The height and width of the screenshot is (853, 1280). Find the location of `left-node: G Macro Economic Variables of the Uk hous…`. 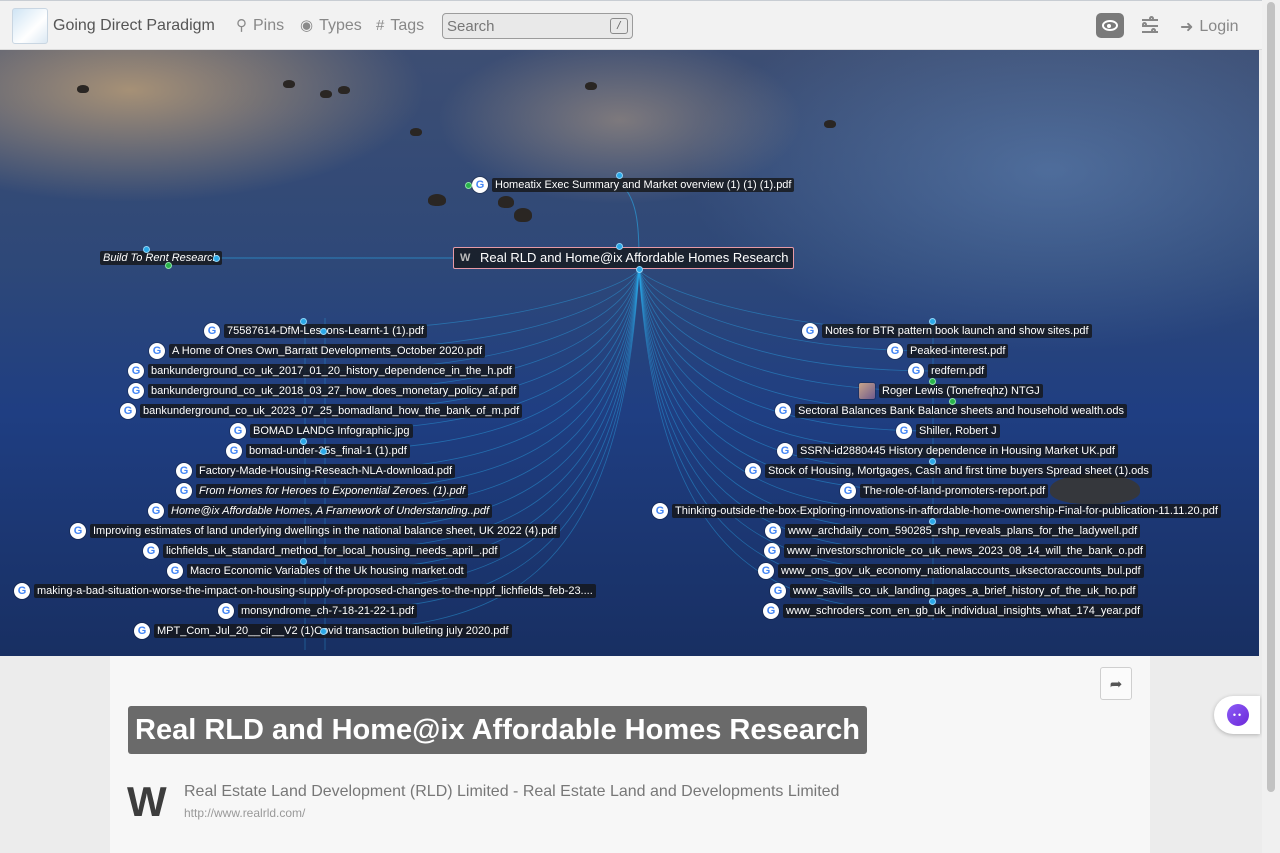

left-node: G Macro Economic Variables of the Uk hous… is located at coordinates (317, 571).